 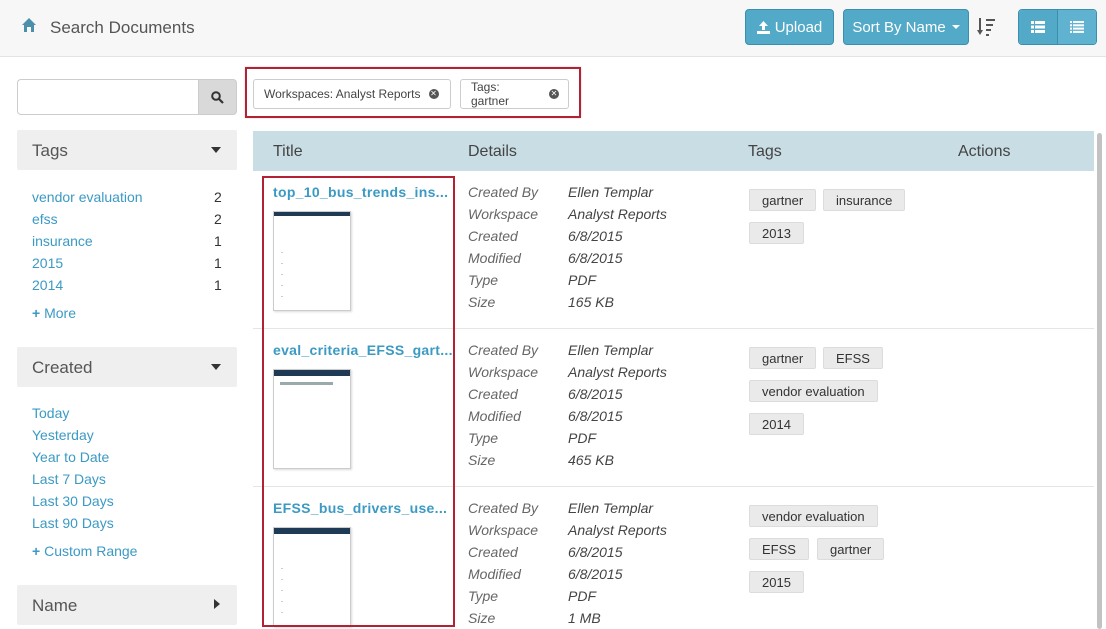 What do you see at coordinates (342, 94) in the screenshot?
I see `filter-chip-label: Workspaces: Analyst Reports` at bounding box center [342, 94].